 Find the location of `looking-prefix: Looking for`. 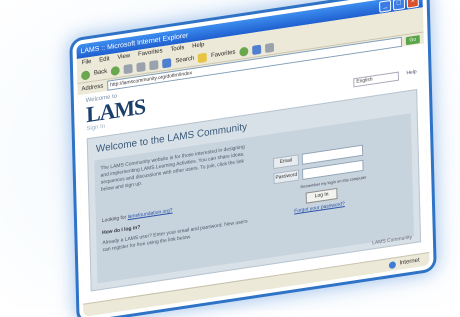

looking-prefix: Looking for is located at coordinates (114, 219).